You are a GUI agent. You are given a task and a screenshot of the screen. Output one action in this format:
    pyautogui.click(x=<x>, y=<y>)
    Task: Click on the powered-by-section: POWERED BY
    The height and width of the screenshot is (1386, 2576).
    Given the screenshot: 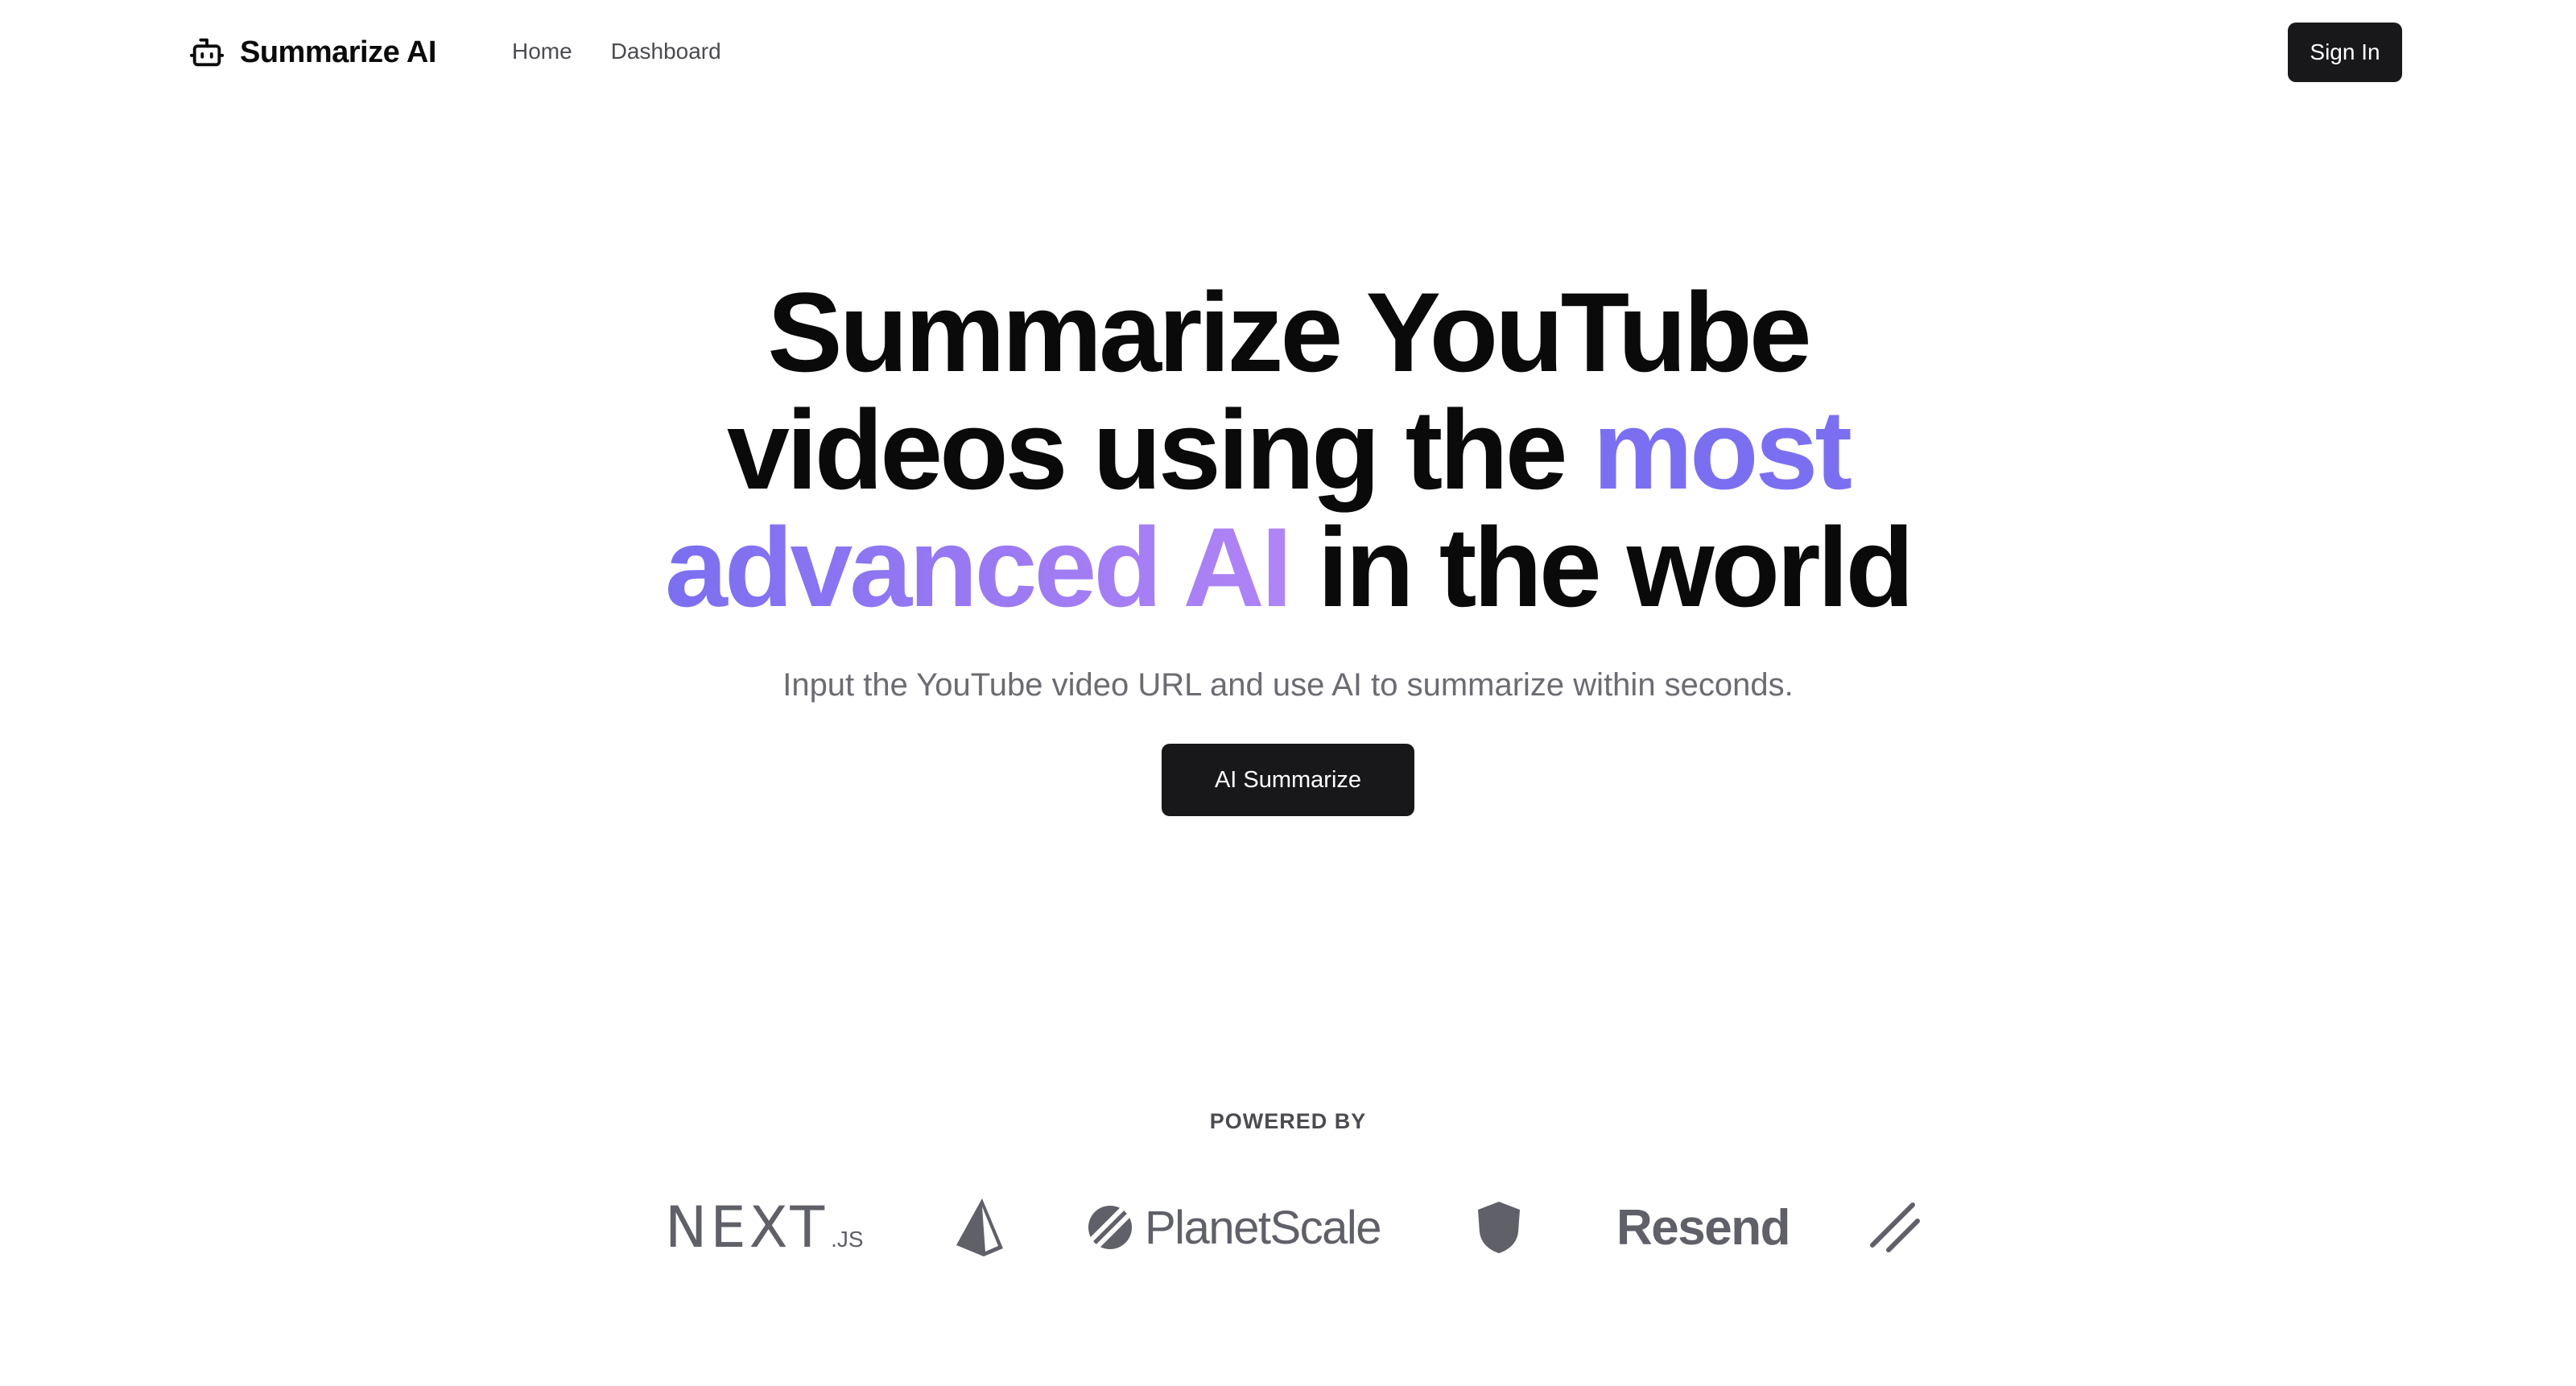 What is the action you would take?
    pyautogui.click(x=1288, y=1122)
    